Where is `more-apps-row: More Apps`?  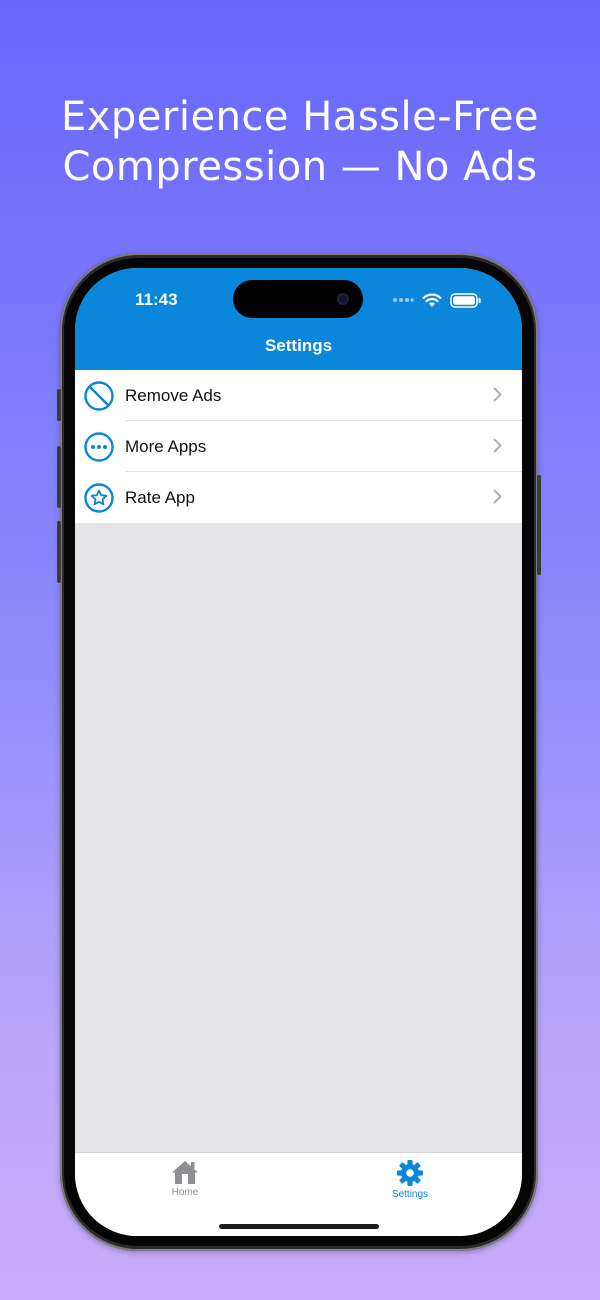 more-apps-row: More Apps is located at coordinates (298, 446).